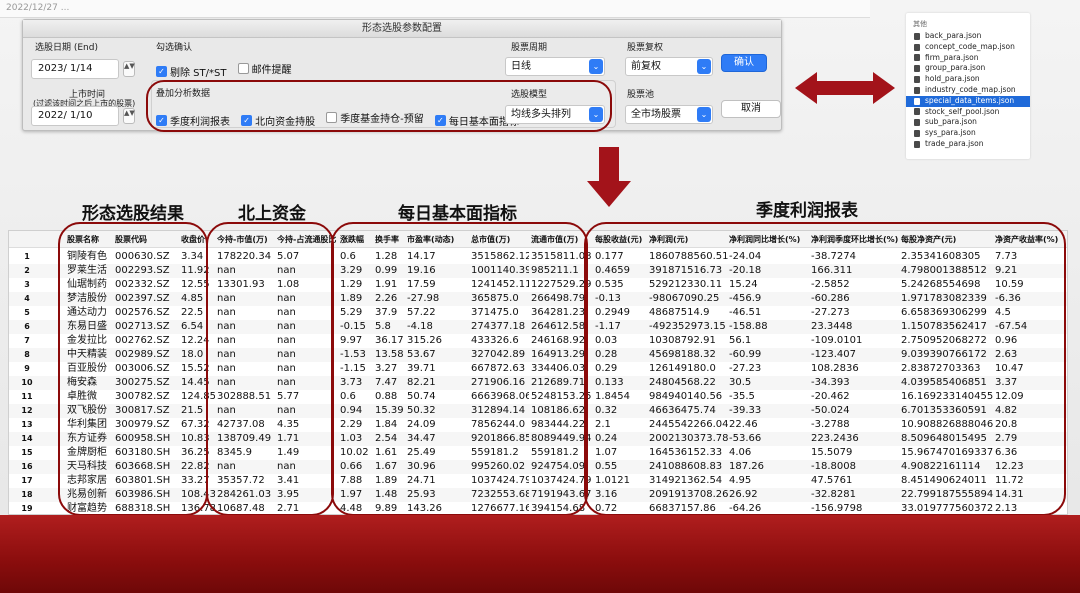 This screenshot has height=593, width=1080. Describe the element at coordinates (950, 133) in the screenshot. I see `file-name: sys_para.json` at that location.